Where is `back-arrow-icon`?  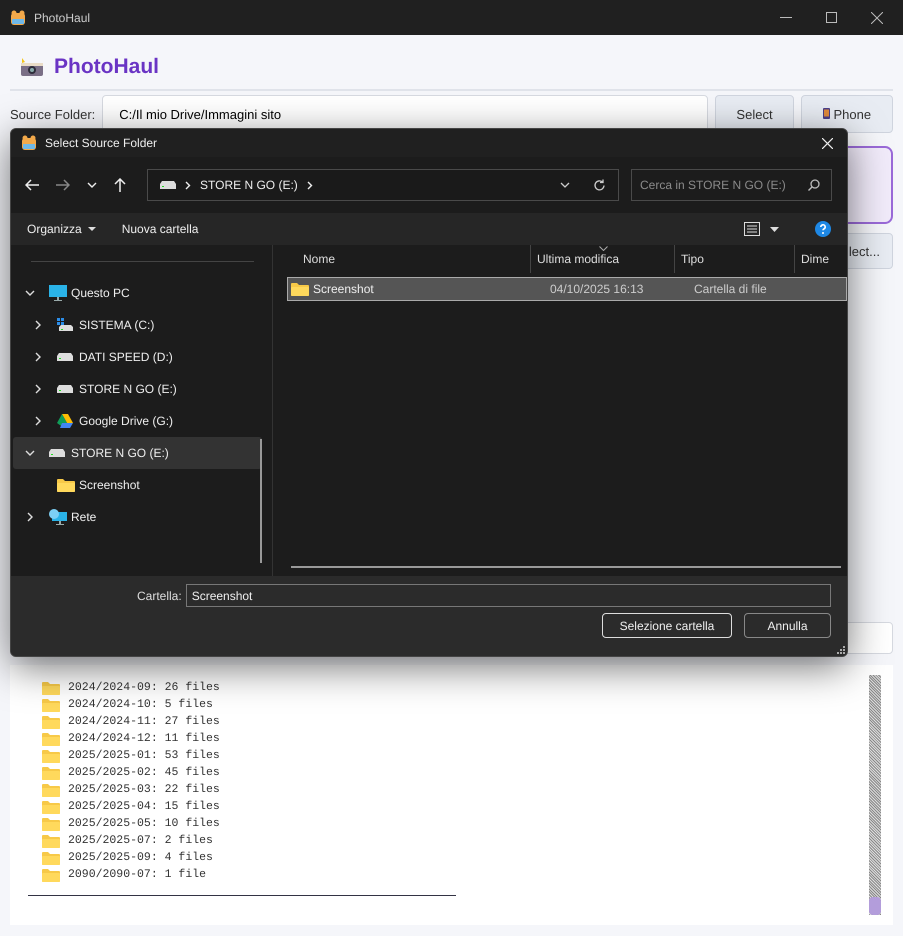 back-arrow-icon is located at coordinates (32, 185).